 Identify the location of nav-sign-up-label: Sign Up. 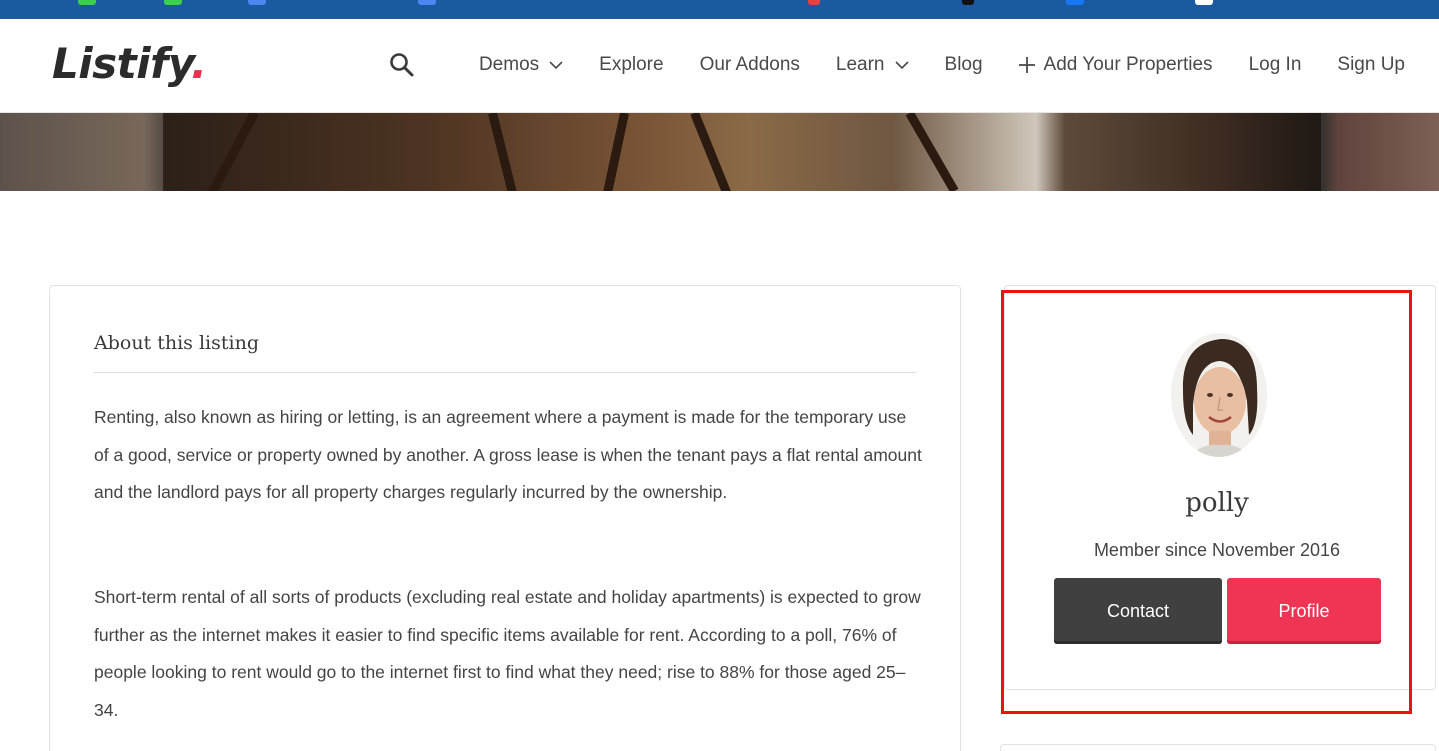
(1371, 64).